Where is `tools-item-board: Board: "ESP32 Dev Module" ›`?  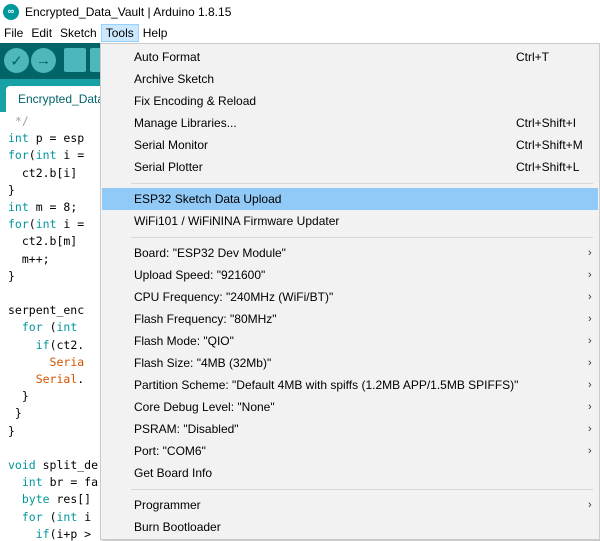 tools-item-board: Board: "ESP32 Dev Module" › is located at coordinates (350, 253).